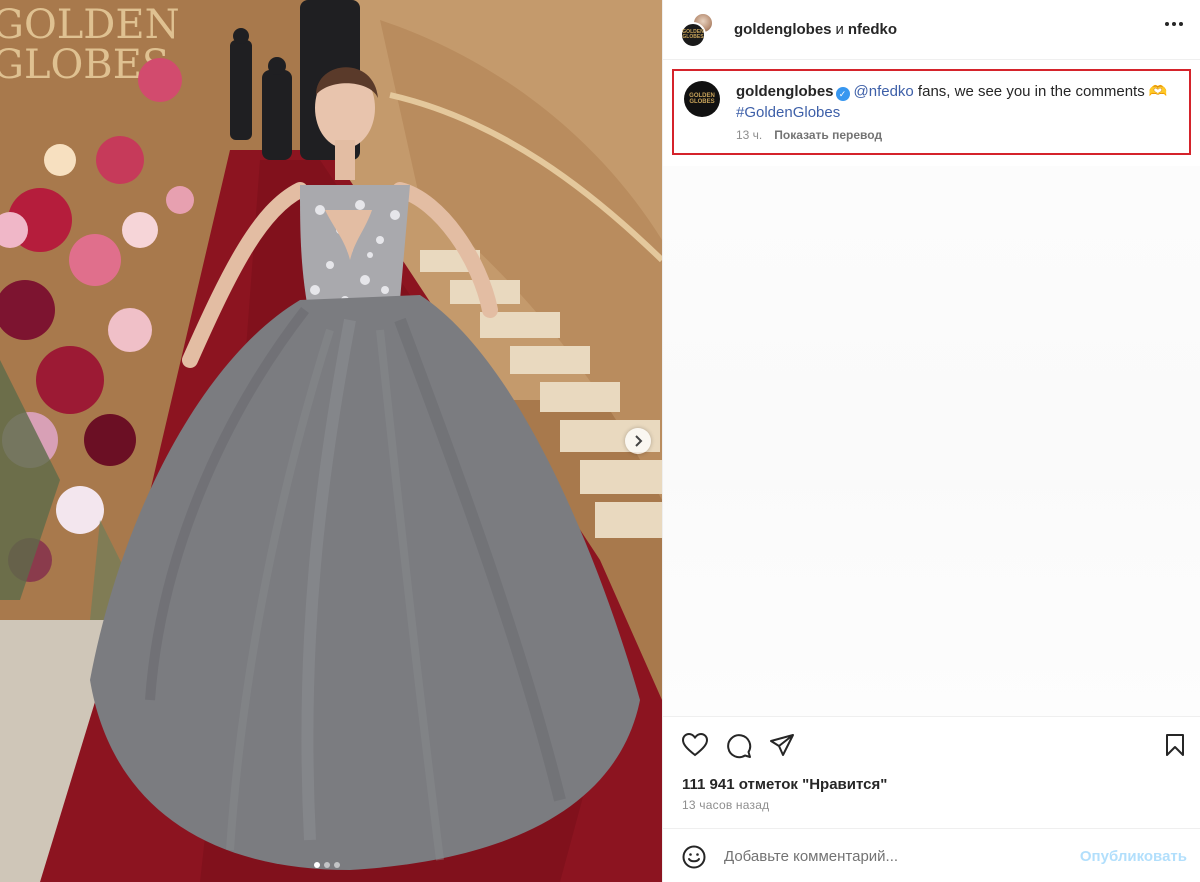 This screenshot has height=882, width=1200. Describe the element at coordinates (784, 784) in the screenshot. I see `likes-count: 111 941 отметок "Нравится"` at that location.